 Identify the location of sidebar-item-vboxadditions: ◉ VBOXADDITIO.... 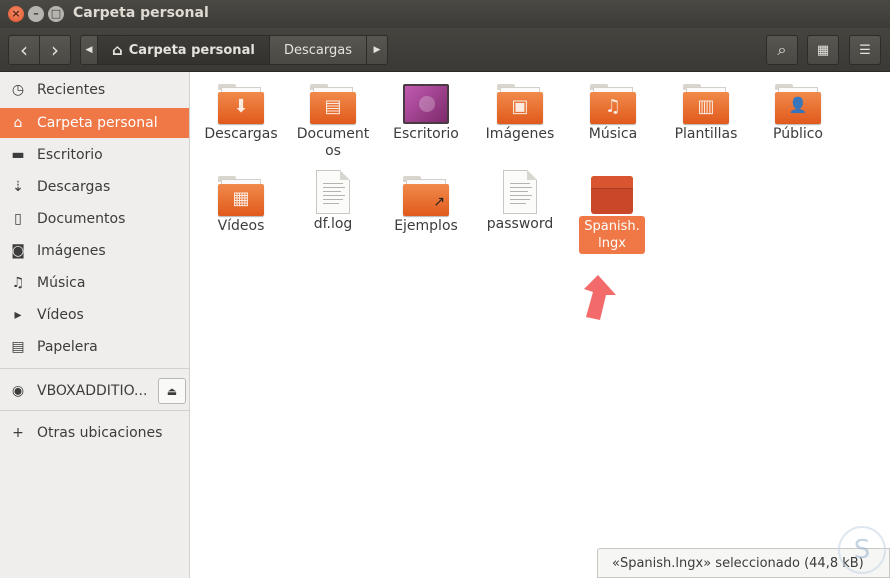
(78, 391).